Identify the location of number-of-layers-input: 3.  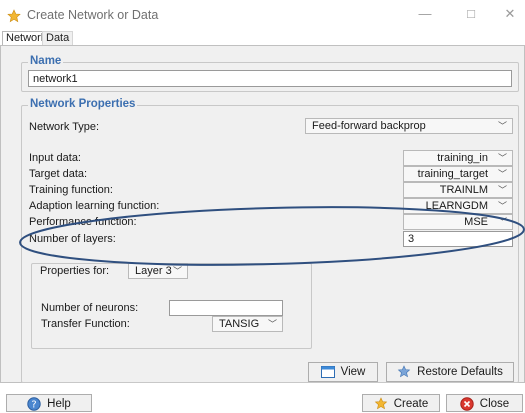
(458, 239).